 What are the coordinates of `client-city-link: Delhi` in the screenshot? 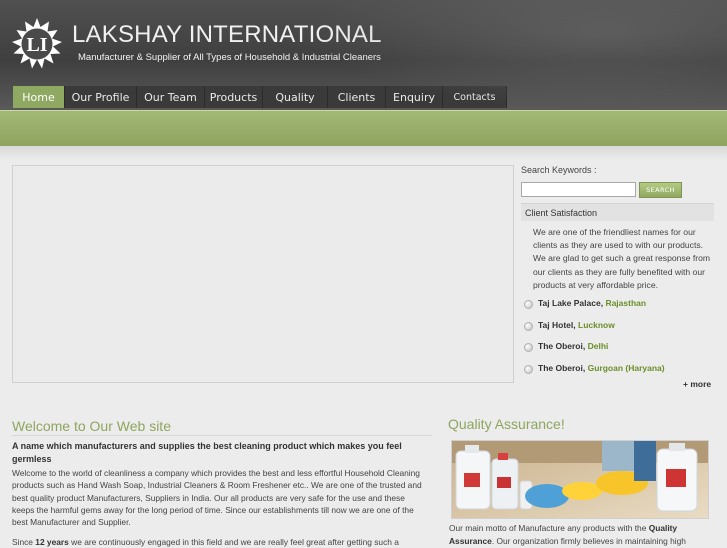 It's located at (598, 346).